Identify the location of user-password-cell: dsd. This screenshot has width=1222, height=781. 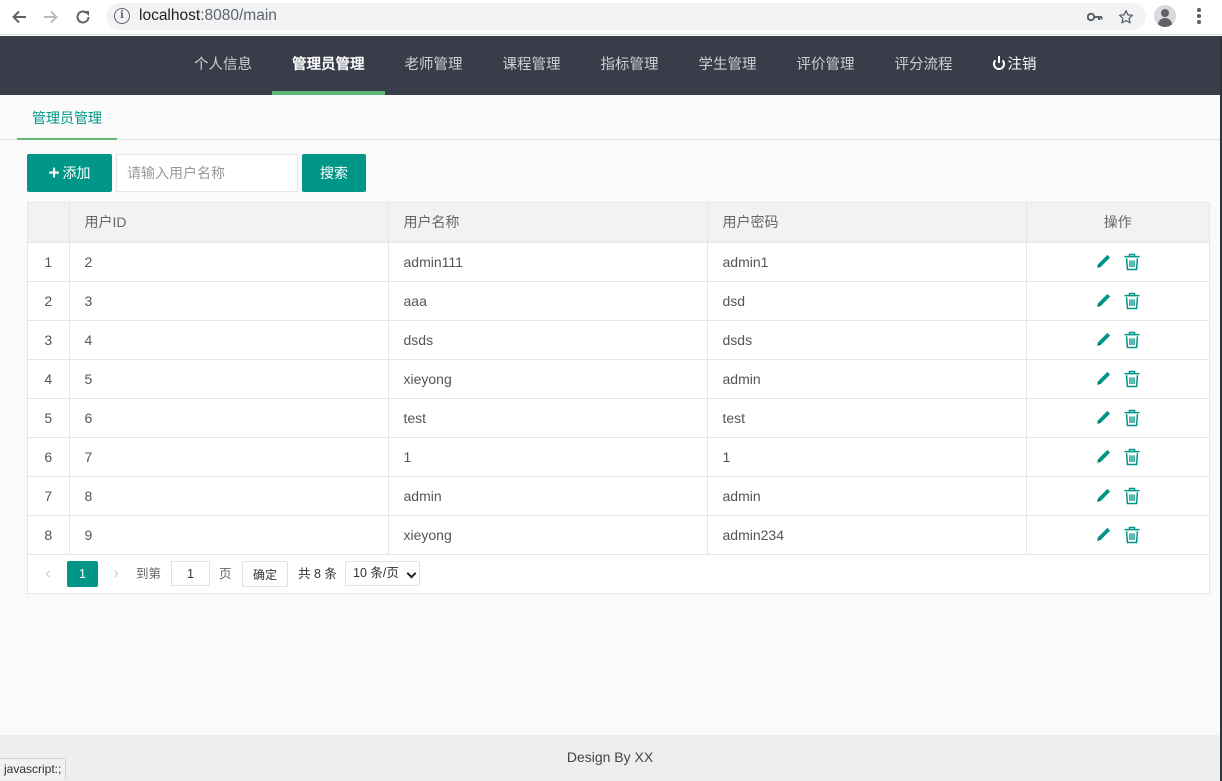
(867, 301).